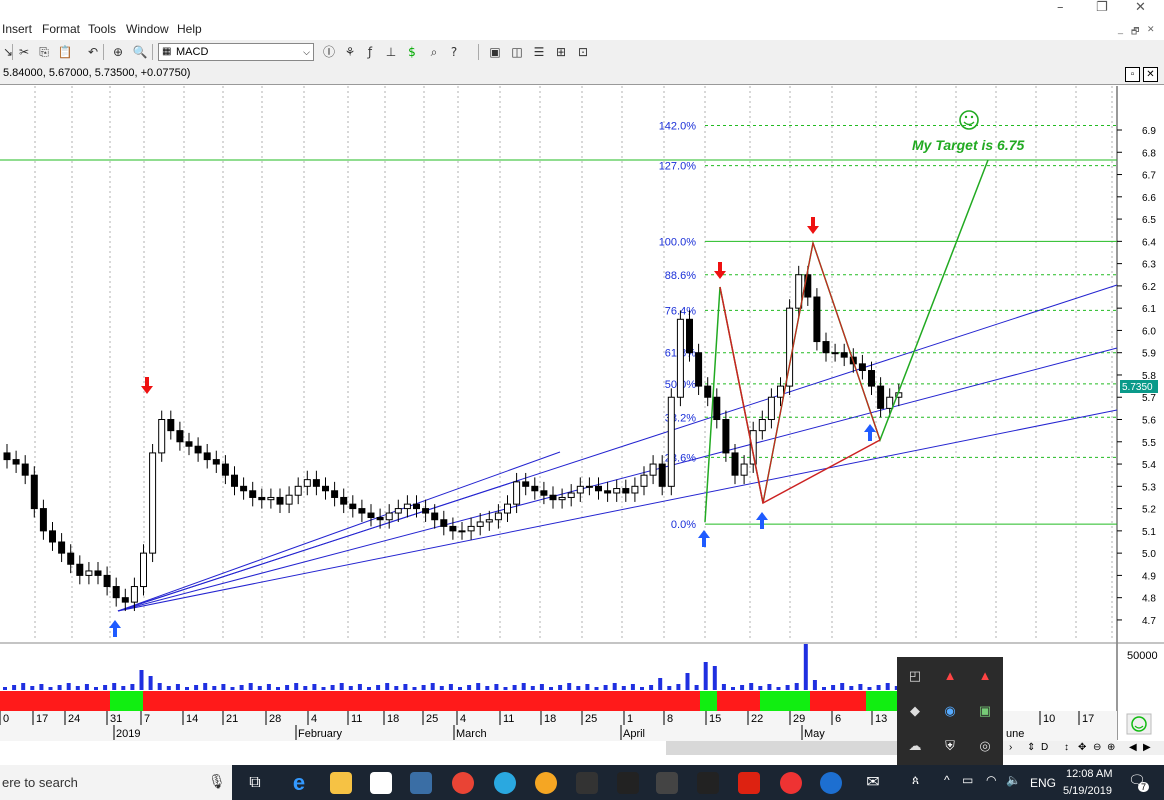 Image resolution: width=1164 pixels, height=800 pixels. What do you see at coordinates (412, 52) in the screenshot?
I see `dollar-icon: $` at bounding box center [412, 52].